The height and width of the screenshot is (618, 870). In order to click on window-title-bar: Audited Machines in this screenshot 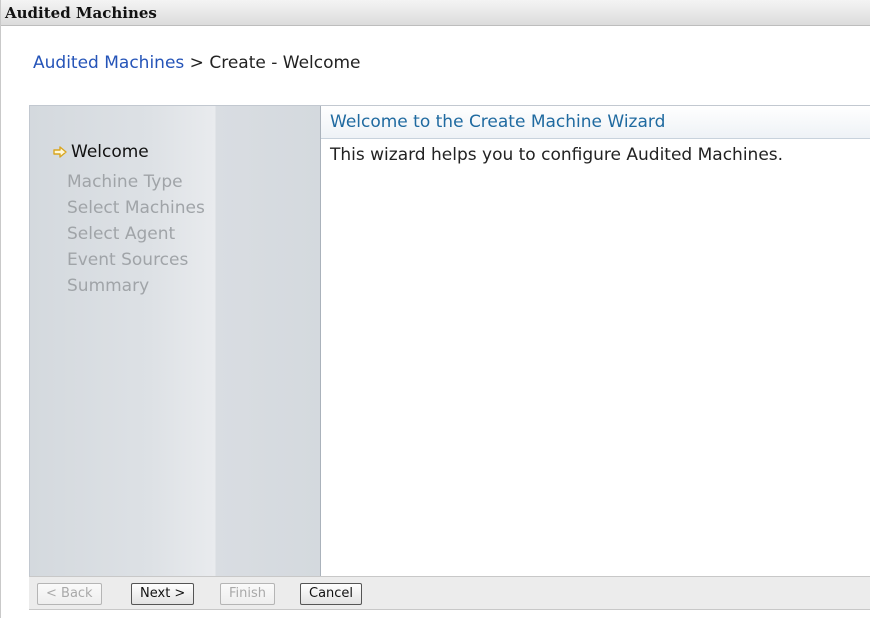, I will do `click(435, 13)`.